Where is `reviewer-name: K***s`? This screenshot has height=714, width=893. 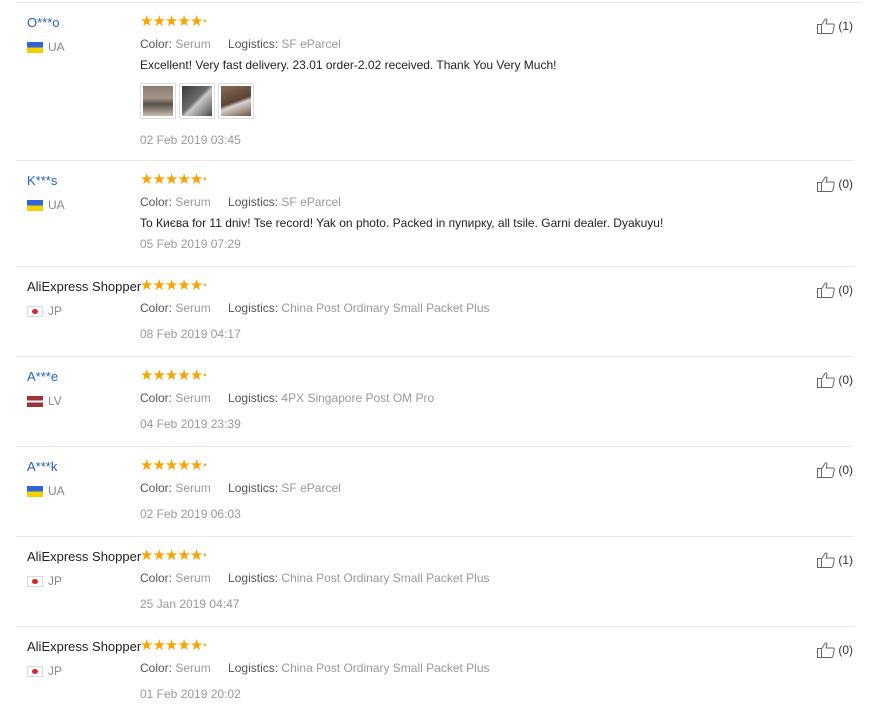 reviewer-name: K***s is located at coordinates (42, 180).